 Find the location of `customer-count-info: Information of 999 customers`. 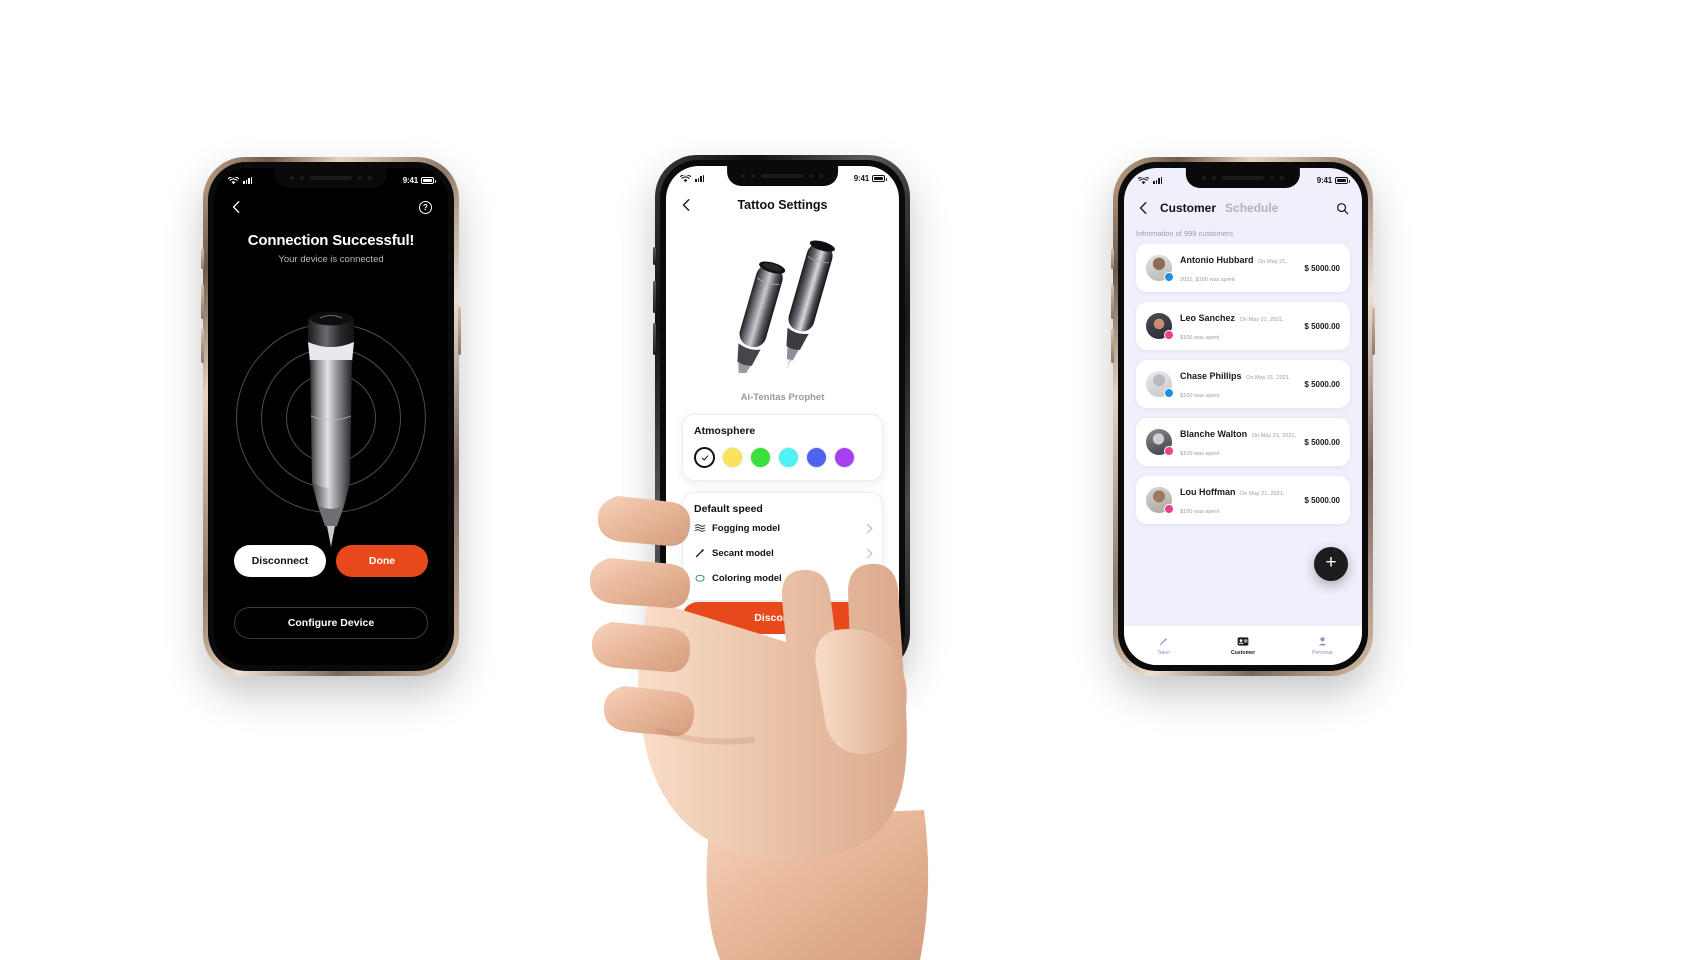

customer-count-info: Information of 999 customers is located at coordinates (1243, 233).